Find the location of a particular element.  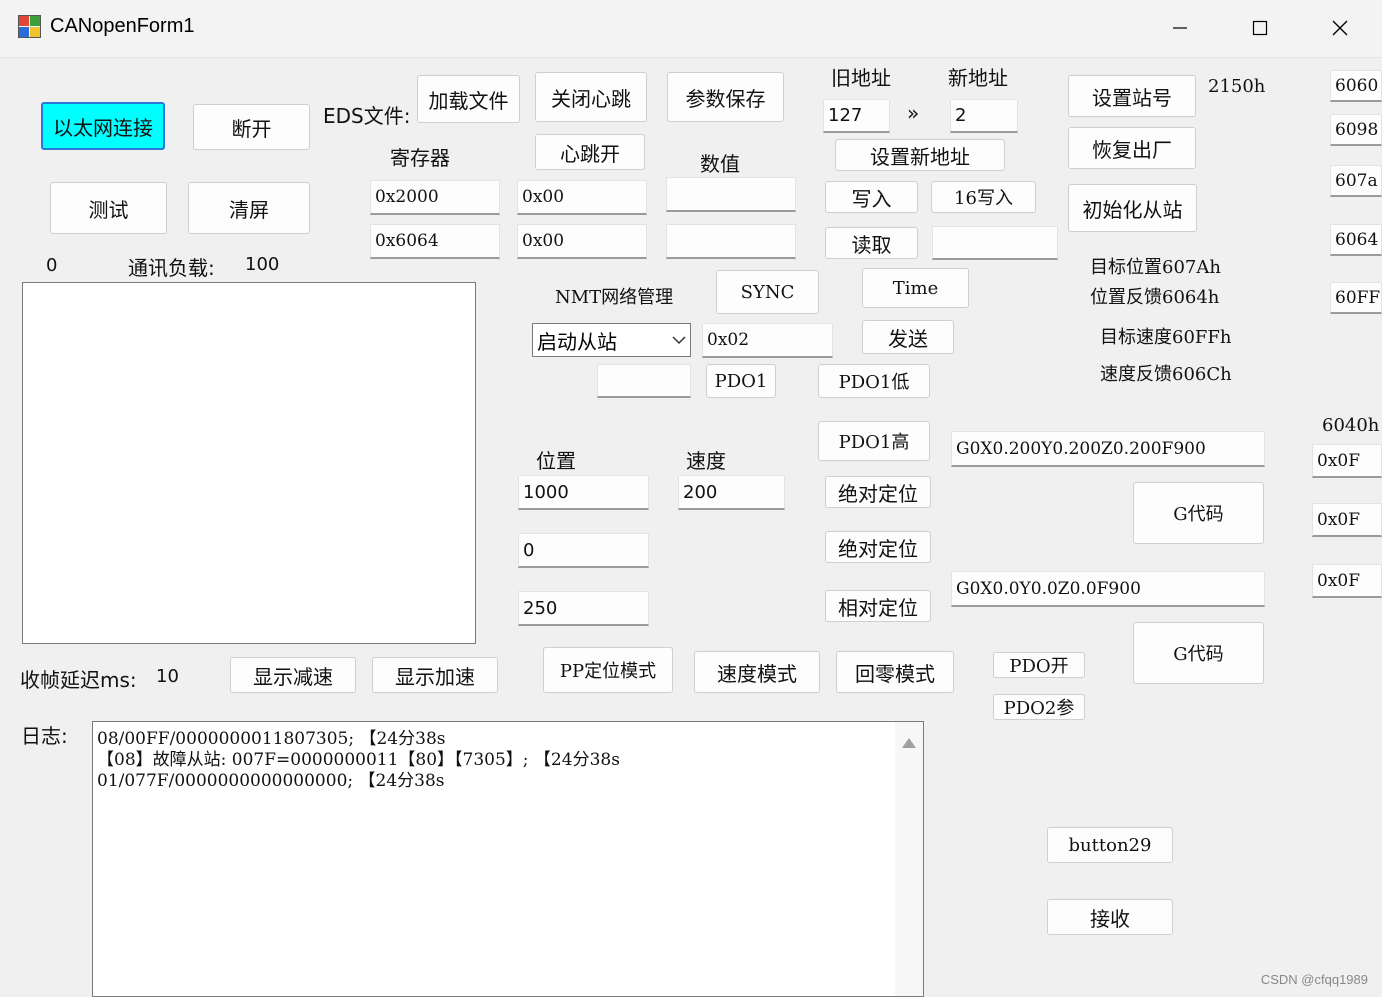

gcode-button-1: G代码 is located at coordinates (1198, 513).